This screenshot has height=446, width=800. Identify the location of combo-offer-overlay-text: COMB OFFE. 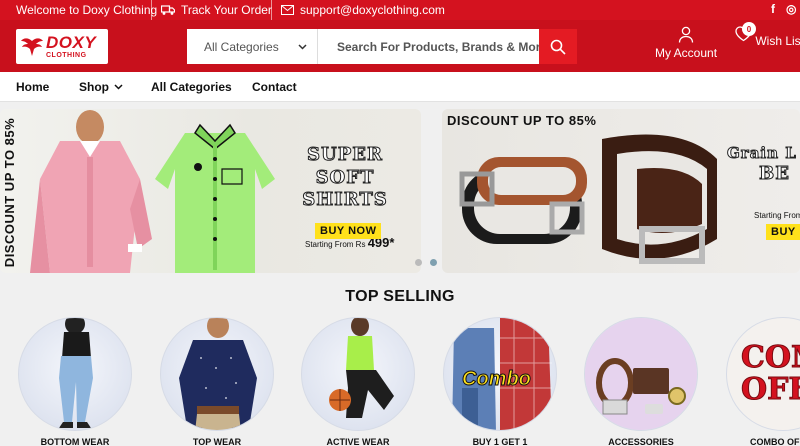
(770, 373).